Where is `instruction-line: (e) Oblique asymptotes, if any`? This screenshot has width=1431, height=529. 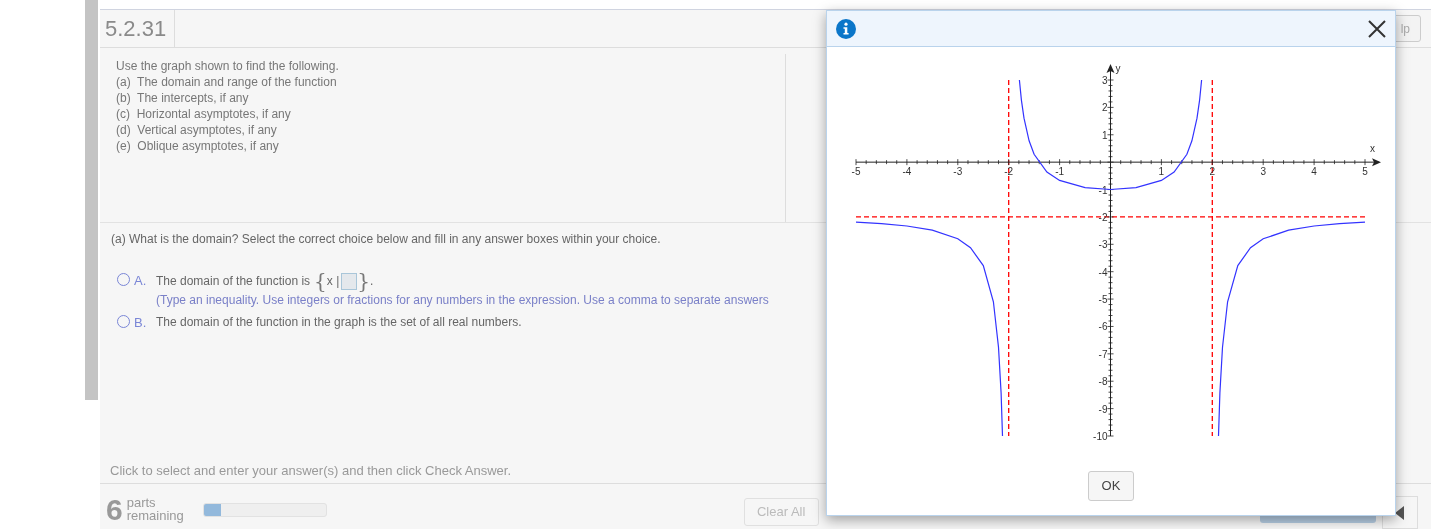
instruction-line: (e) Oblique asymptotes, if any is located at coordinates (198, 146).